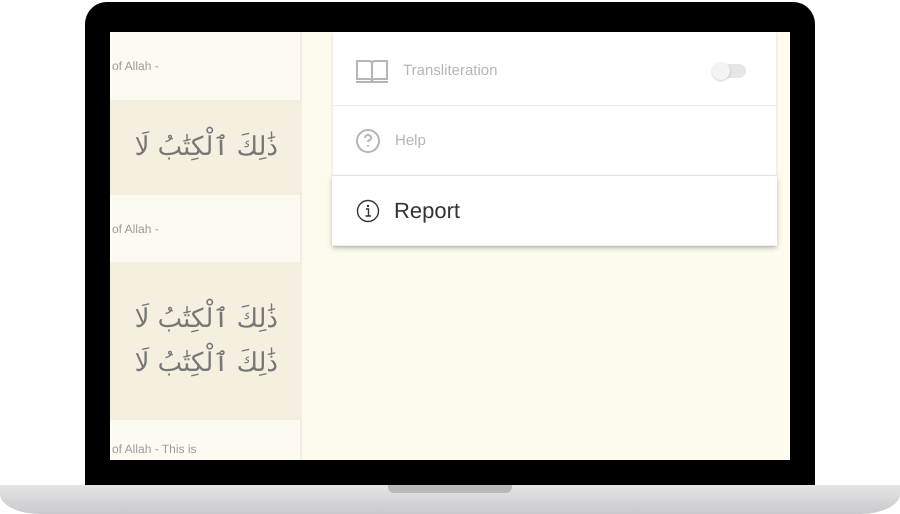  What do you see at coordinates (155, 449) in the screenshot?
I see `translation-text: of Allah - This is` at bounding box center [155, 449].